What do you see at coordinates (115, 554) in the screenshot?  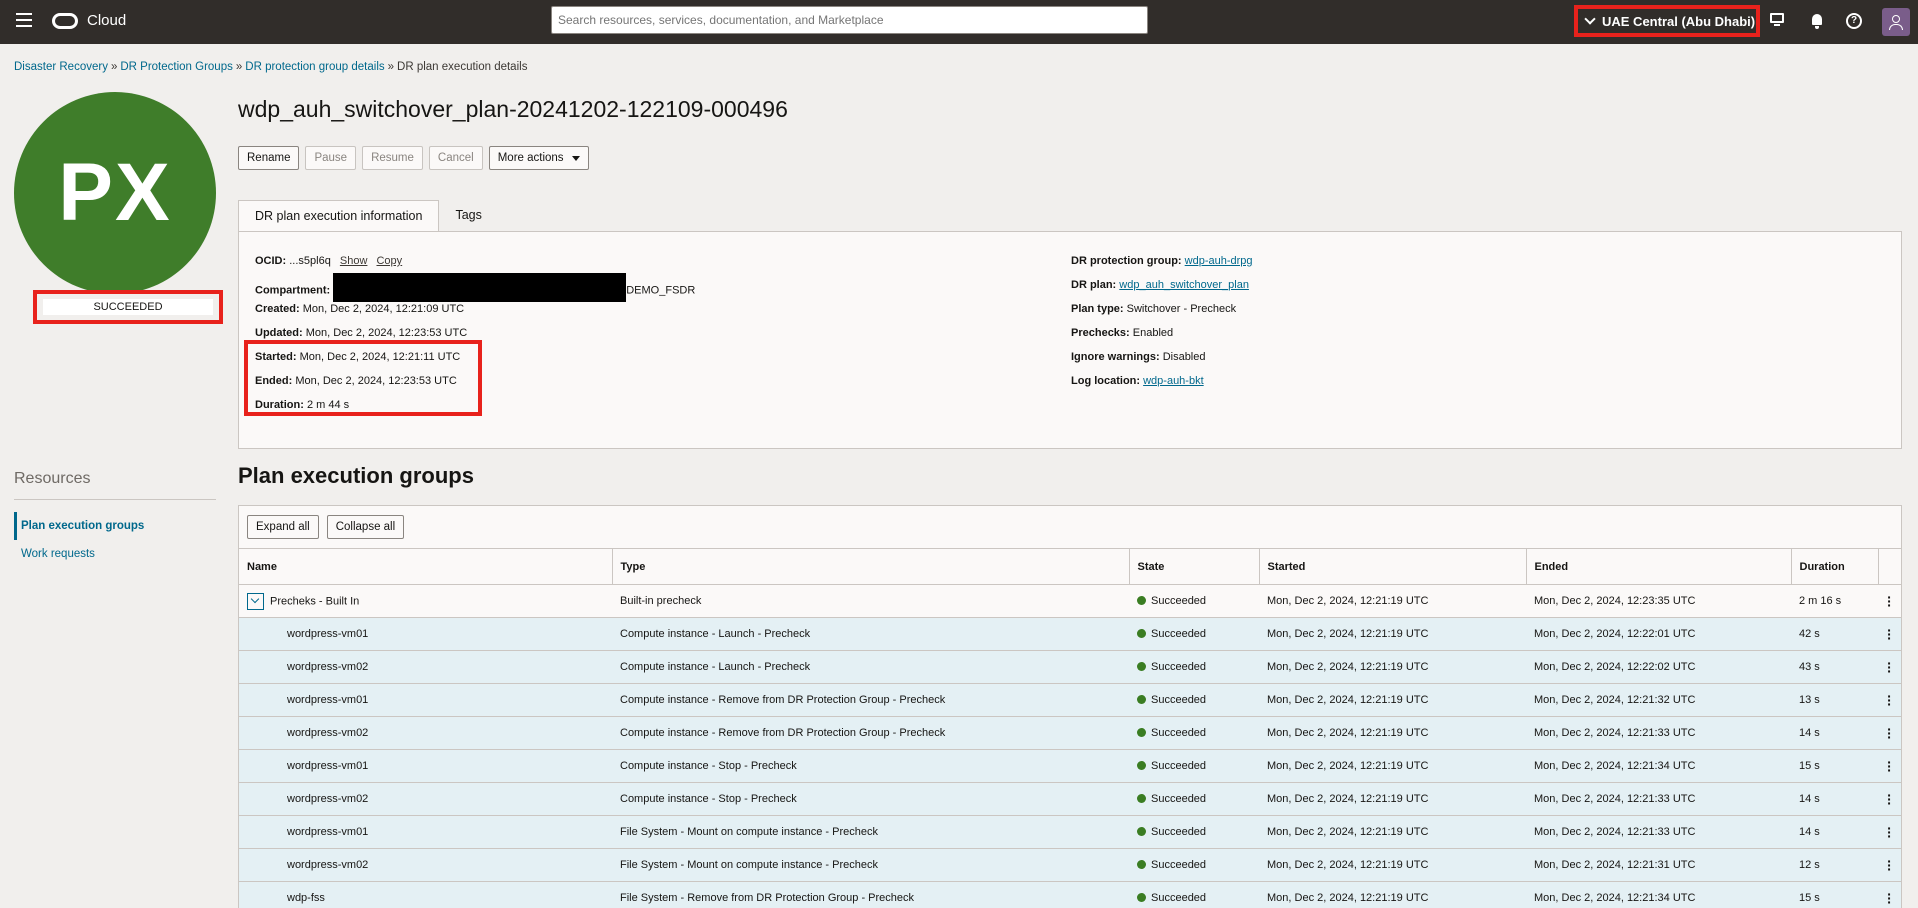 I see `resource-link-work-requests: Work requests` at bounding box center [115, 554].